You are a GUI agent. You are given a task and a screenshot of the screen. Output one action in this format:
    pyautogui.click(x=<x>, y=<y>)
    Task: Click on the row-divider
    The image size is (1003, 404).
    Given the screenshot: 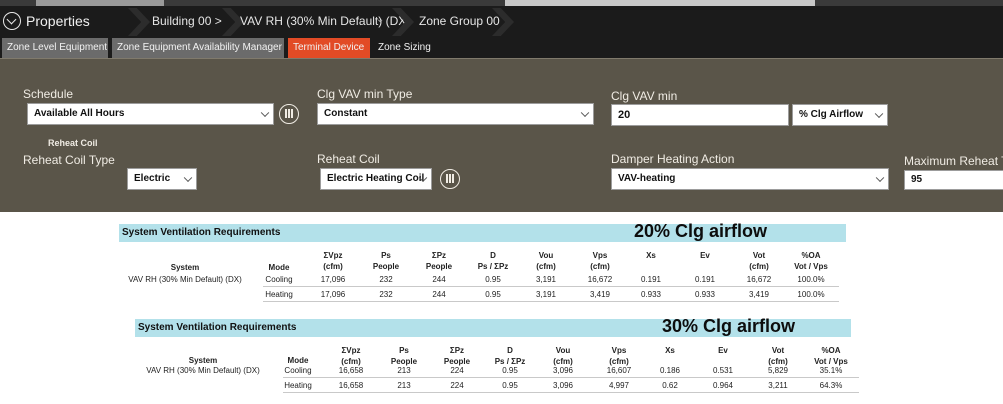 What is the action you would take?
    pyautogui.click(x=551, y=301)
    